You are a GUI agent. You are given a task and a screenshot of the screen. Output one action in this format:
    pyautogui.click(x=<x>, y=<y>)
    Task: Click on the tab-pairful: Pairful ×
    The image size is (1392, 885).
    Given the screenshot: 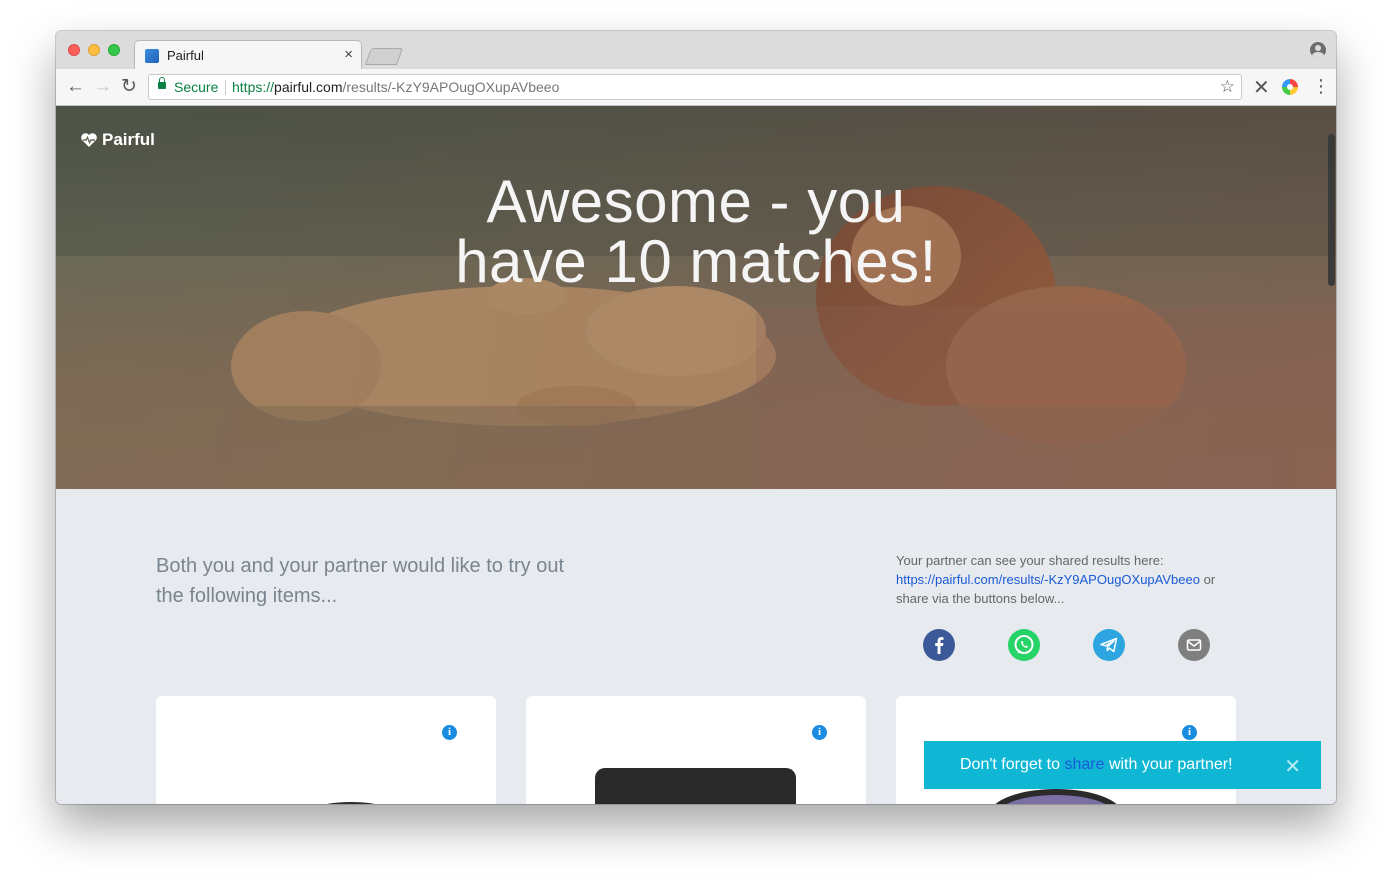 What is the action you would take?
    pyautogui.click(x=248, y=55)
    